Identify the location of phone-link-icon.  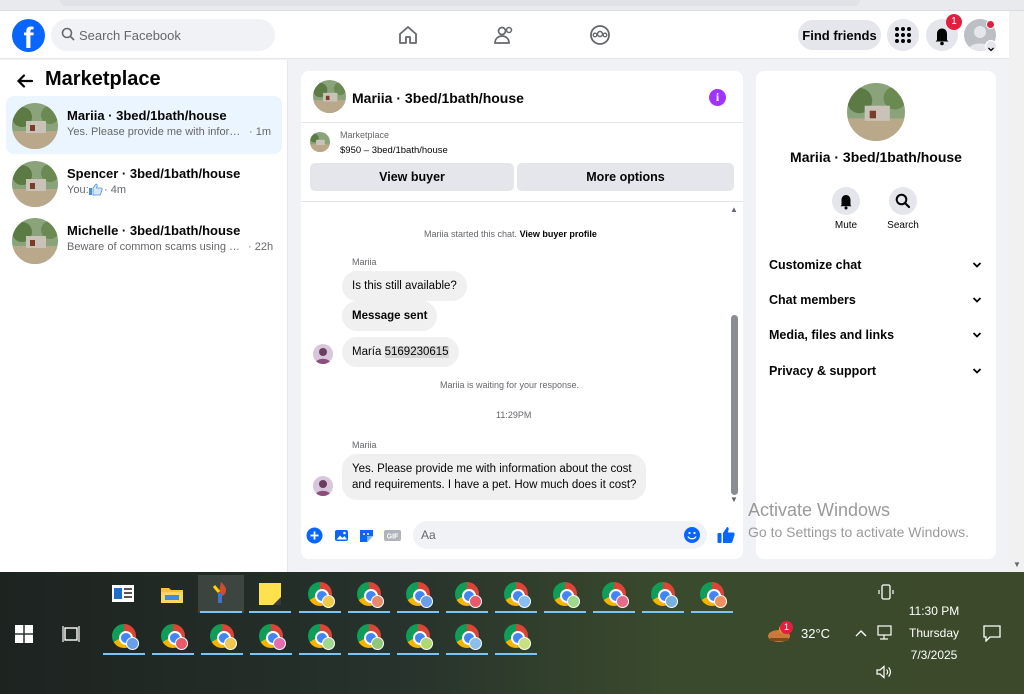
(886, 592).